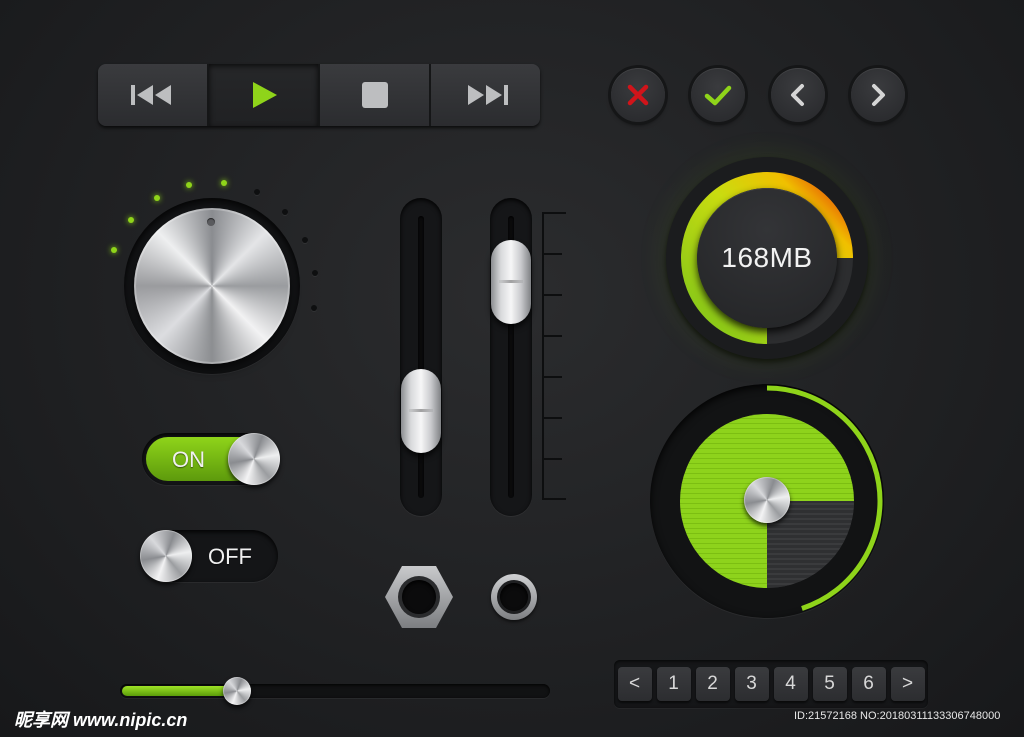 This screenshot has height=737, width=1024. I want to click on previous-button, so click(798, 95).